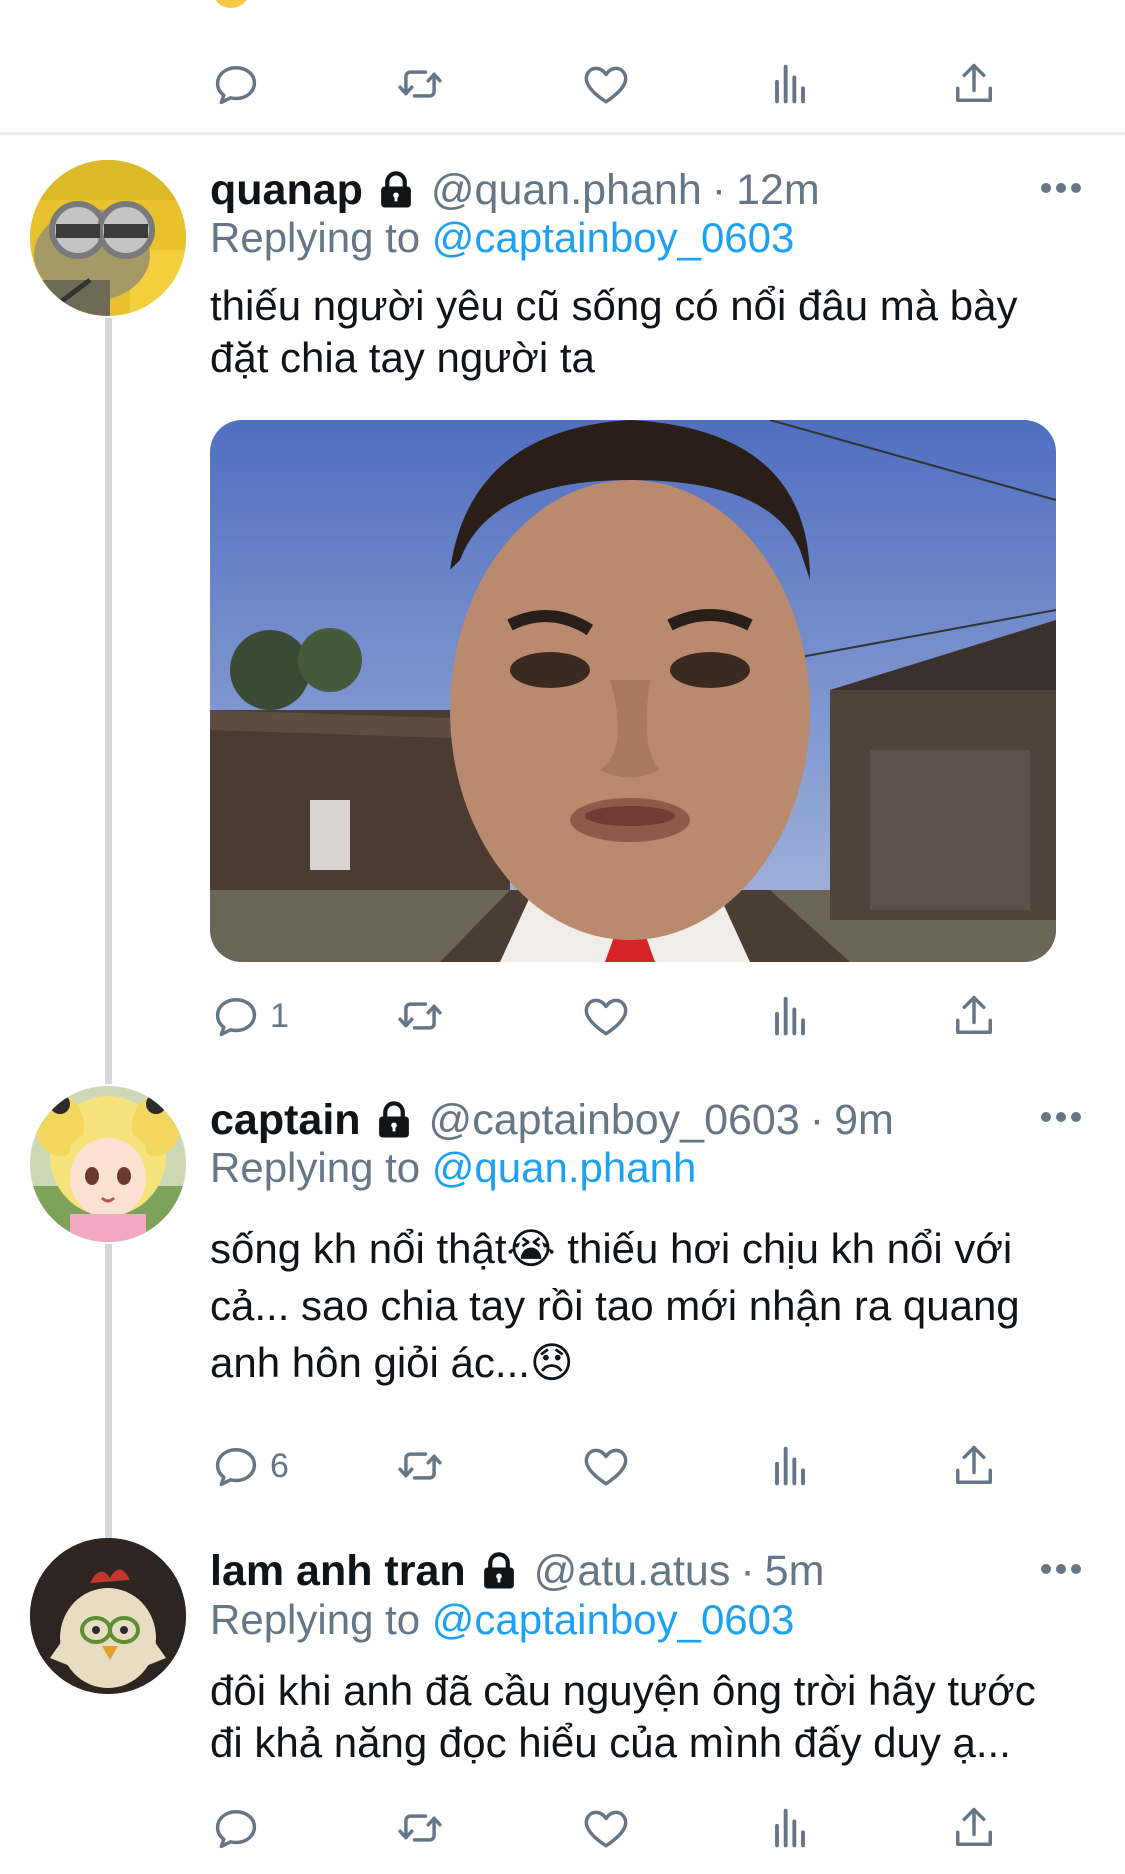 The width and height of the screenshot is (1125, 1874). I want to click on minion-avatar-image, so click(108, 238).